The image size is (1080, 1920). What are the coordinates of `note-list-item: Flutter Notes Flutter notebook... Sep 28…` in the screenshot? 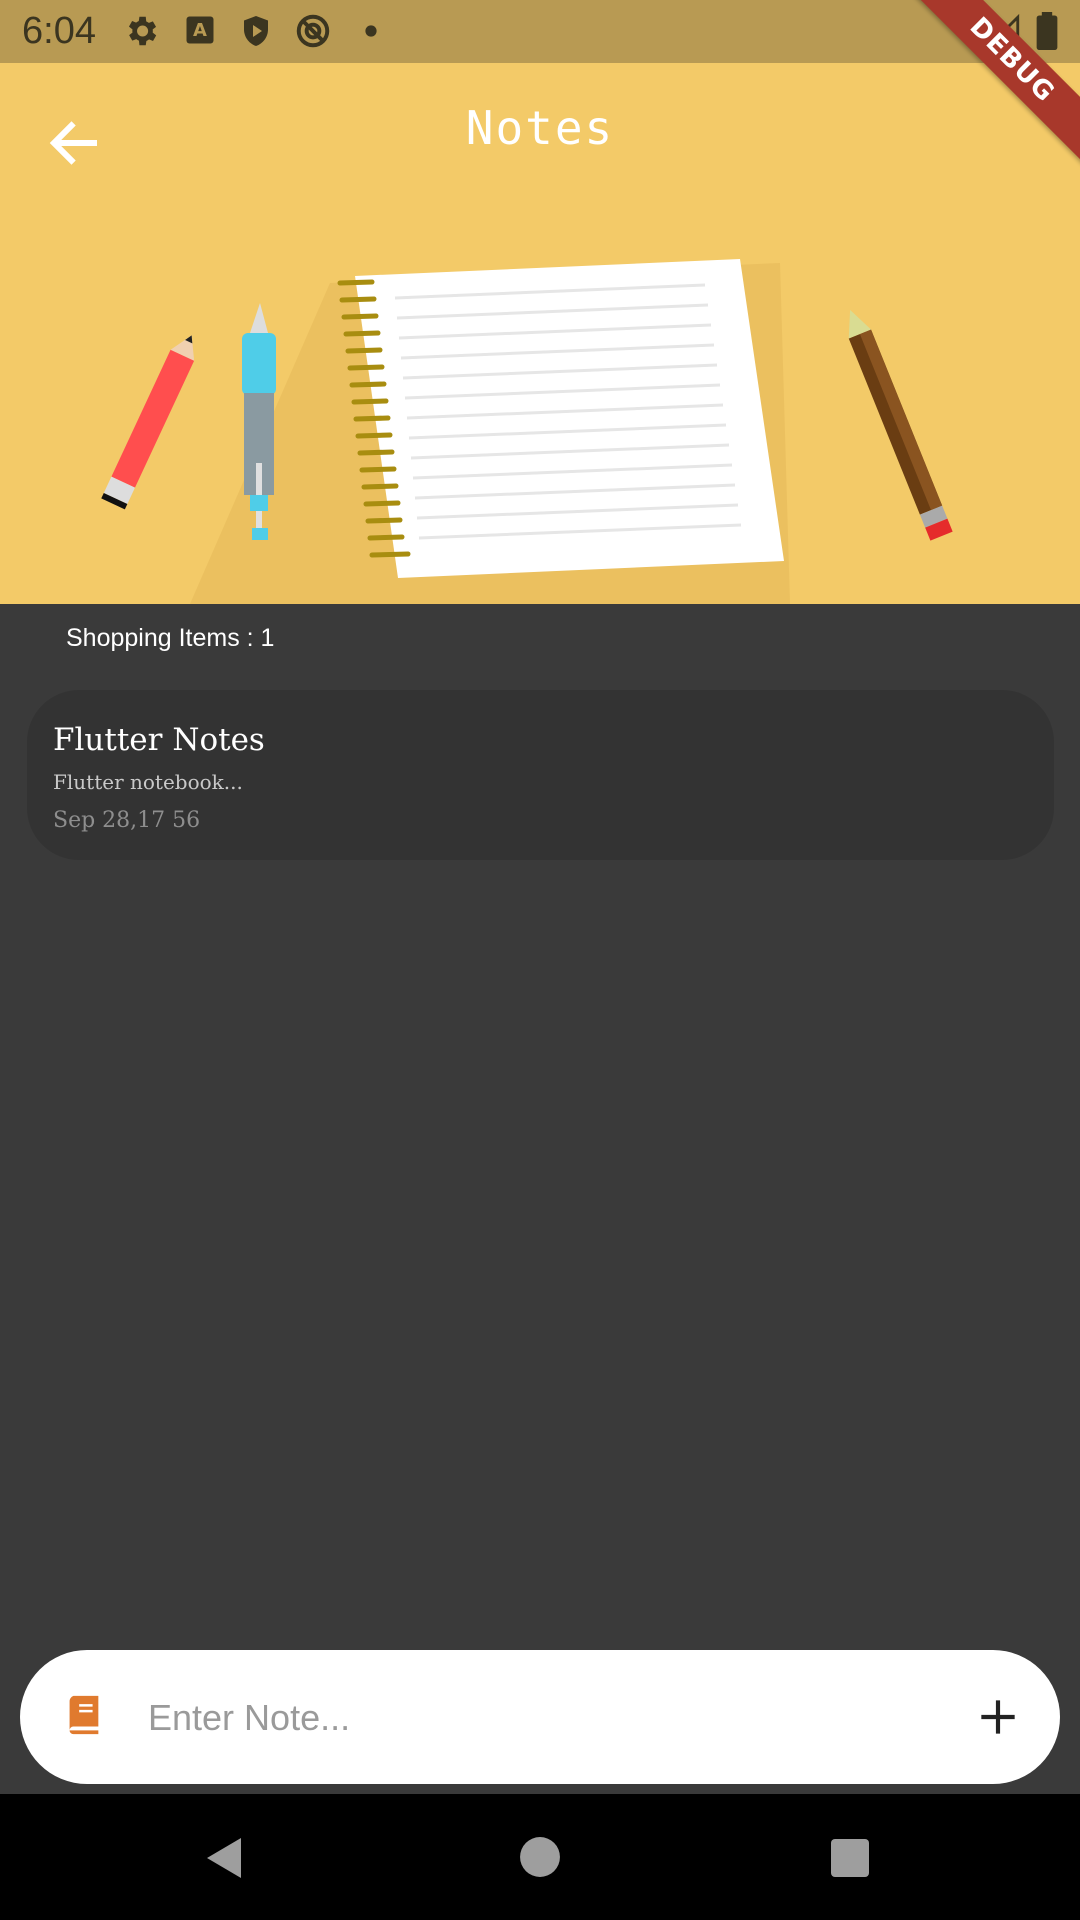 It's located at (540, 775).